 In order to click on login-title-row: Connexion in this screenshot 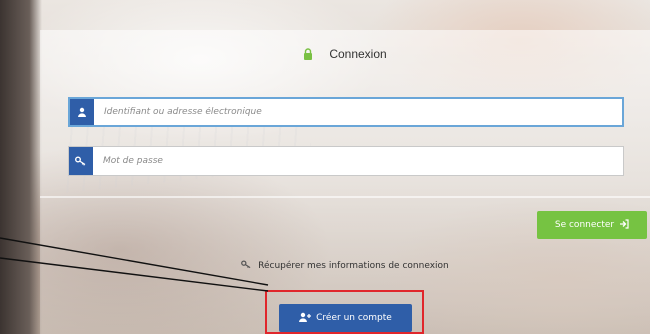, I will do `click(345, 54)`.